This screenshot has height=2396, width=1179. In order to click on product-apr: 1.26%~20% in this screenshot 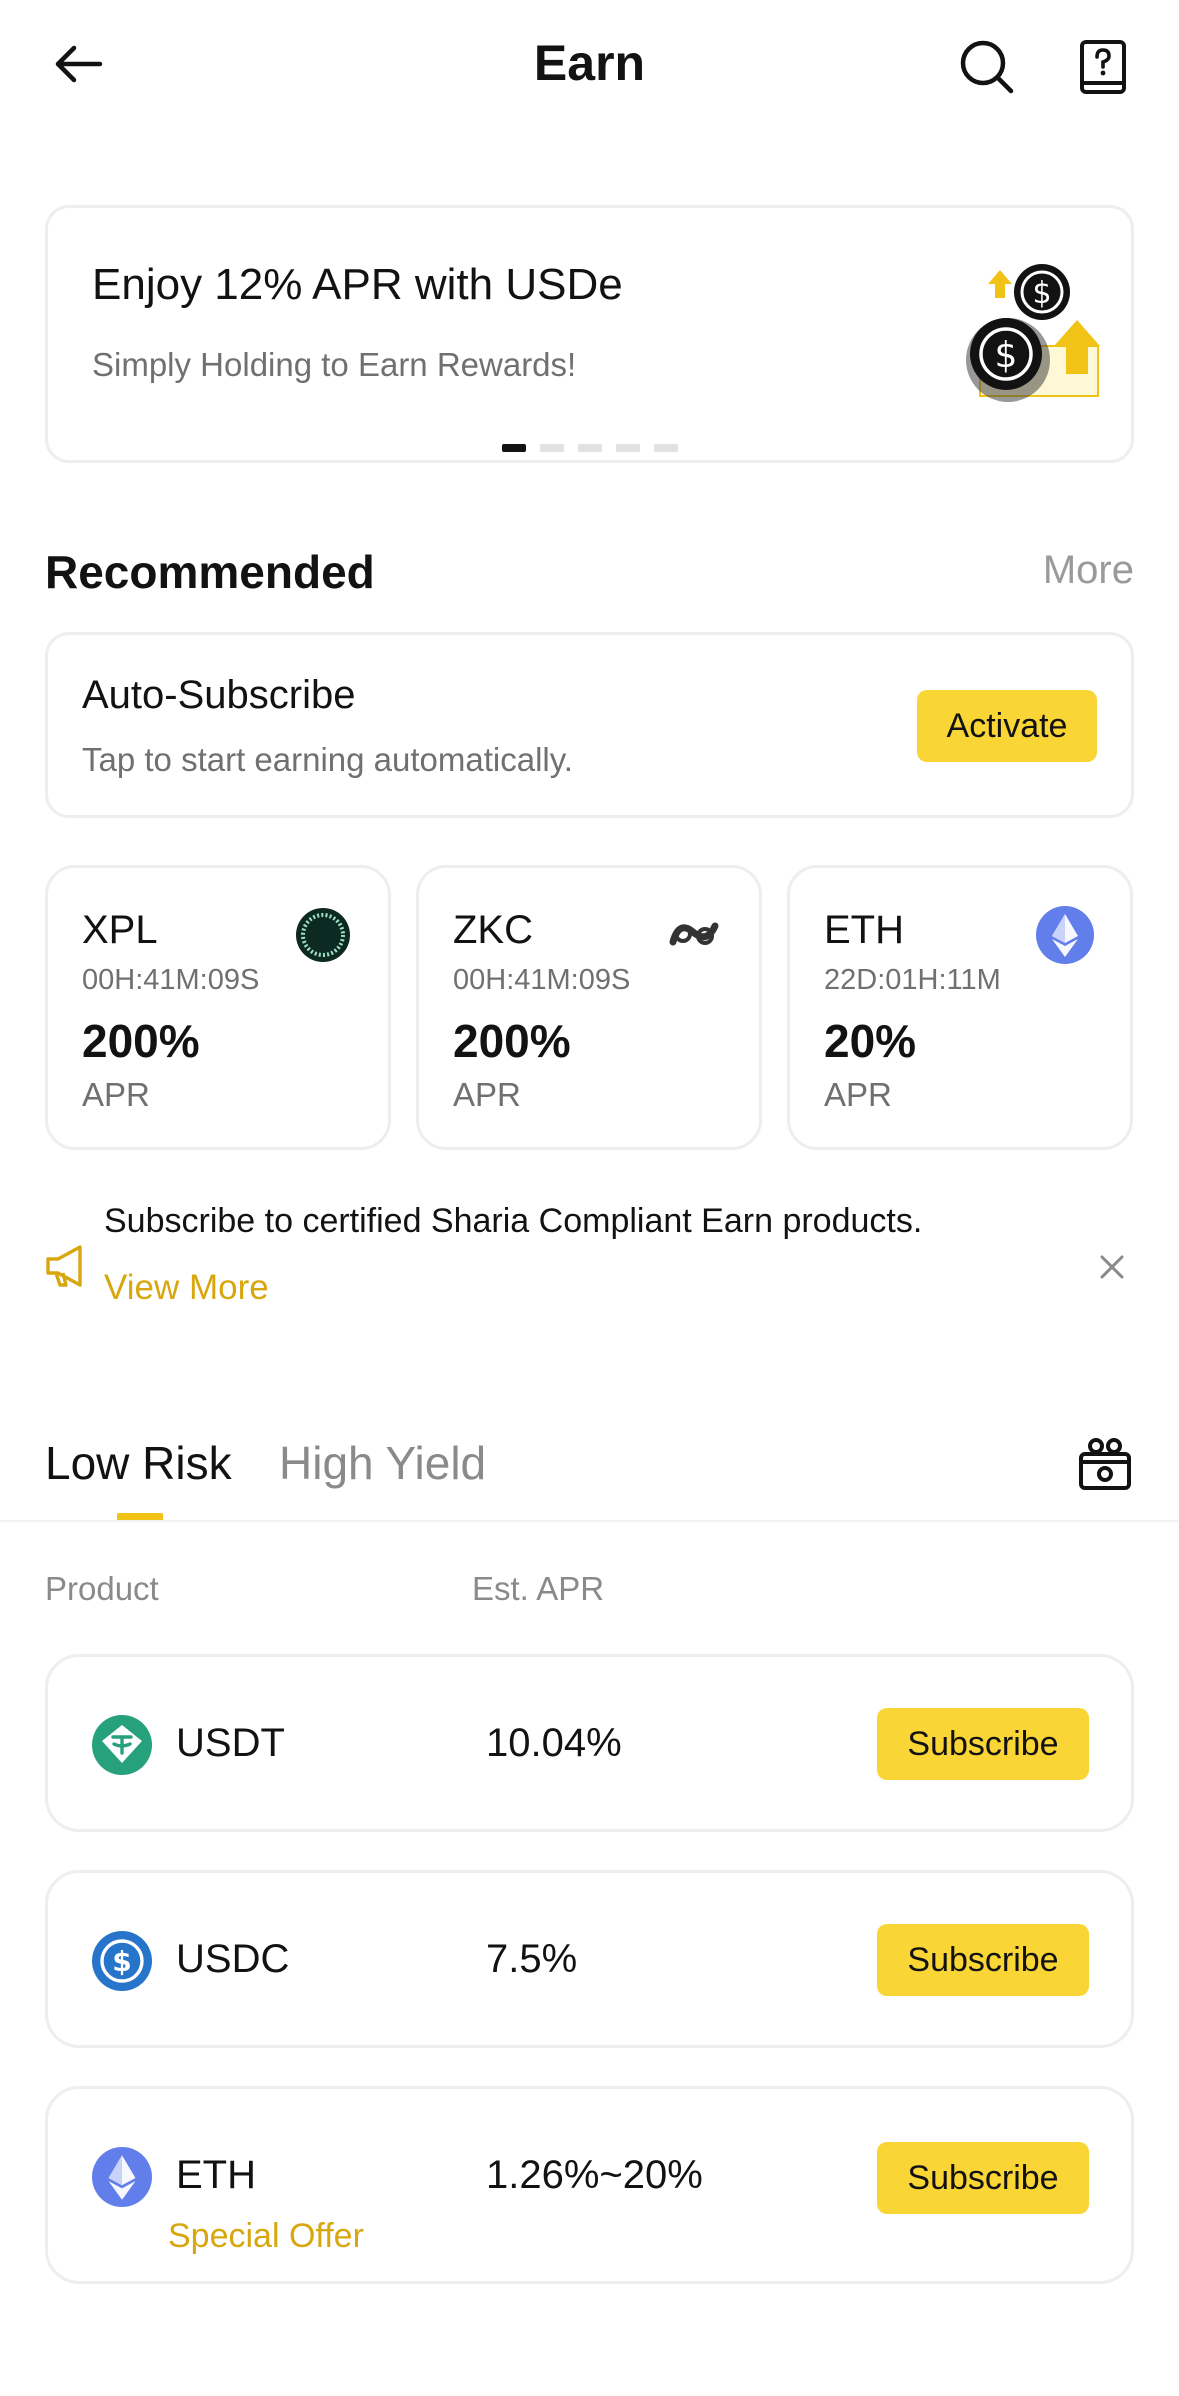, I will do `click(594, 2175)`.